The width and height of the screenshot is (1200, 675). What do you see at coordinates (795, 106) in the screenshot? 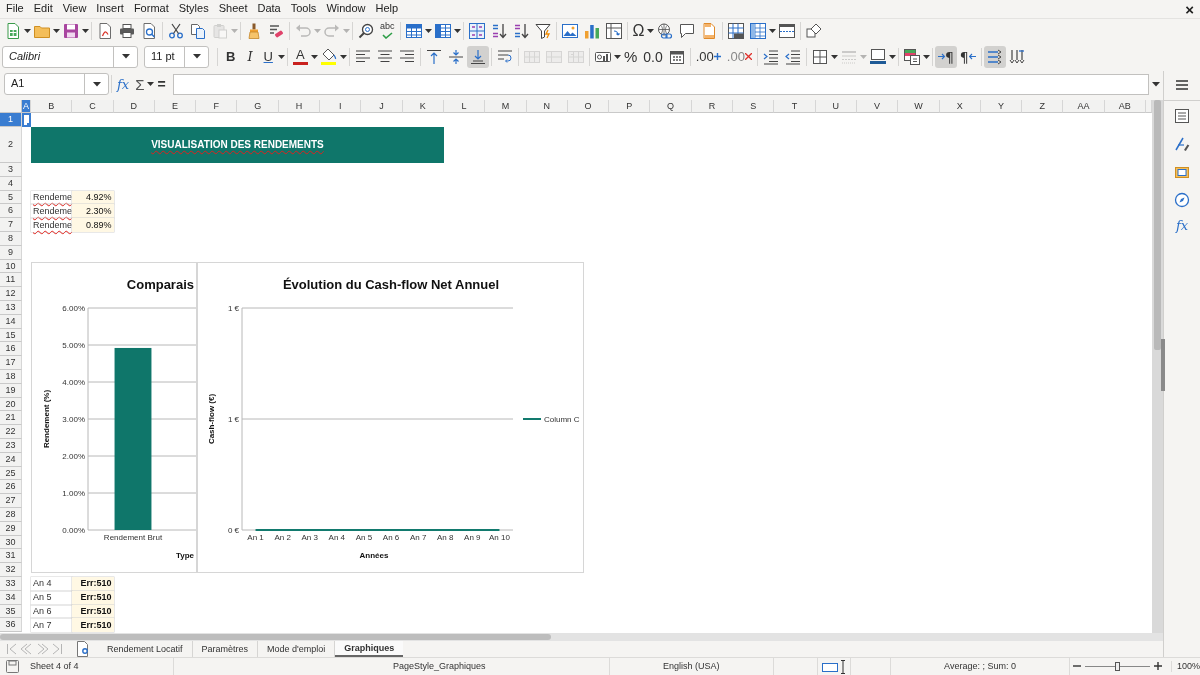
I see `column-header: T` at bounding box center [795, 106].